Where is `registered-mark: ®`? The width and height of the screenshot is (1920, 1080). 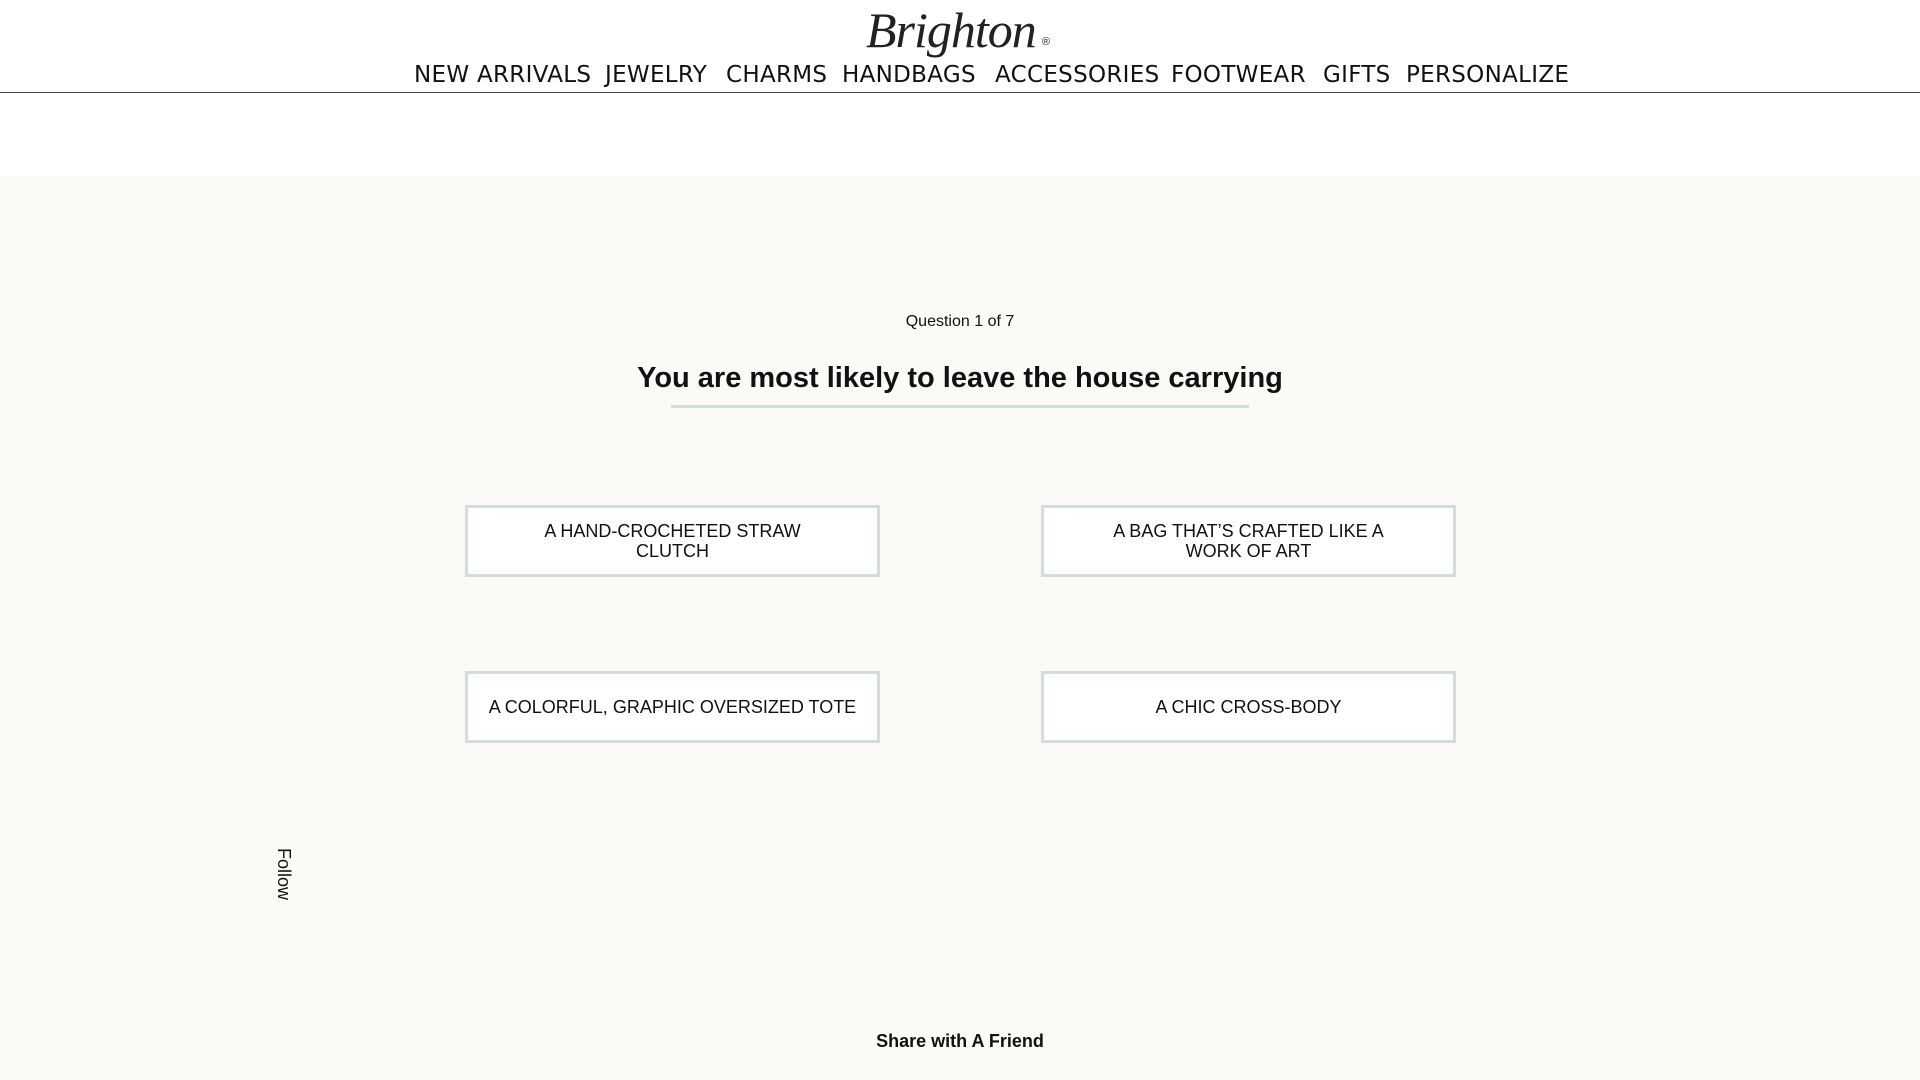 registered-mark: ® is located at coordinates (1045, 42).